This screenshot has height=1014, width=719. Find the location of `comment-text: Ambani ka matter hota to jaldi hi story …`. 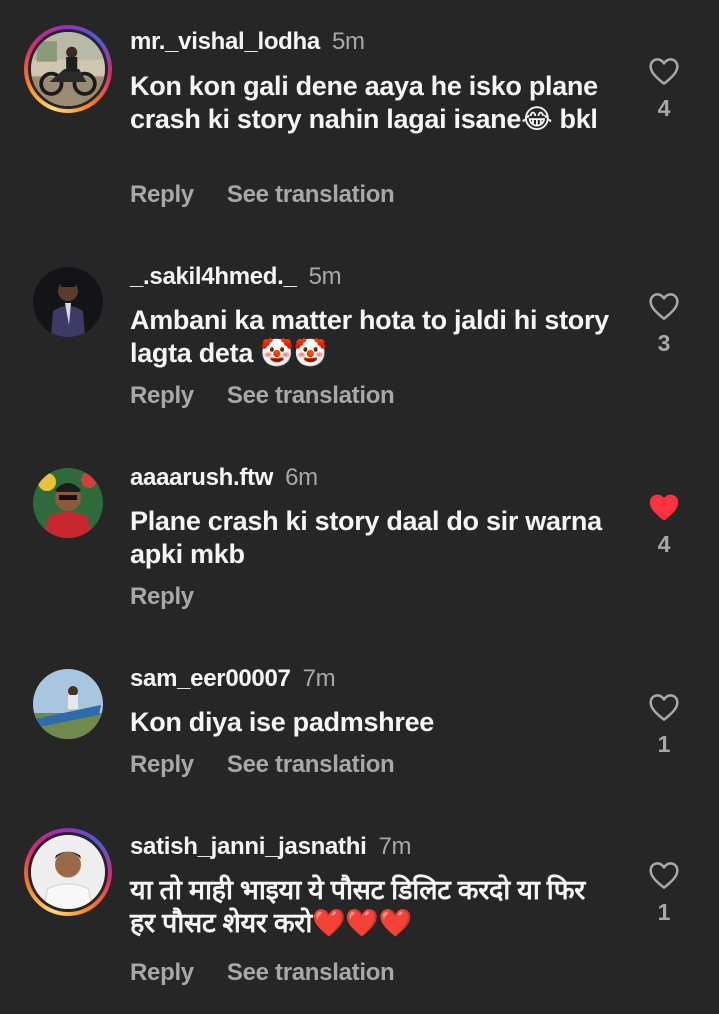

comment-text: Ambani ka matter hota to jaldi hi story … is located at coordinates (369, 336).